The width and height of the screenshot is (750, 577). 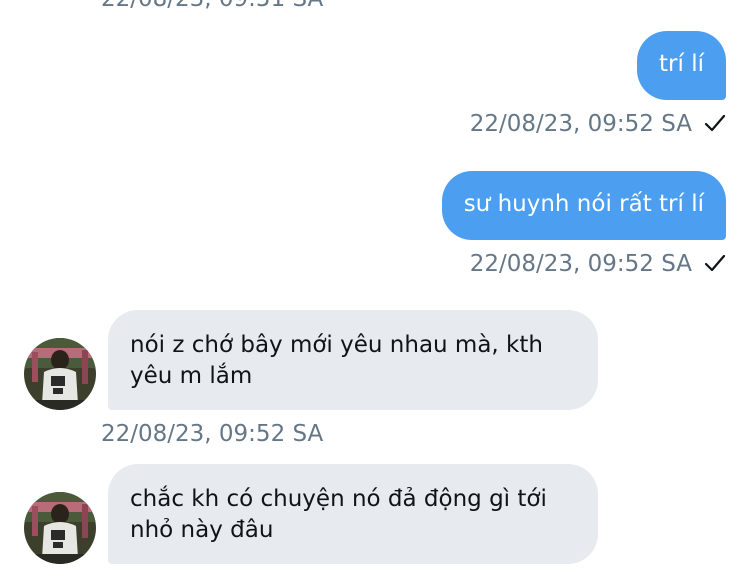 I want to click on message-text: trí lí, so click(x=681, y=64).